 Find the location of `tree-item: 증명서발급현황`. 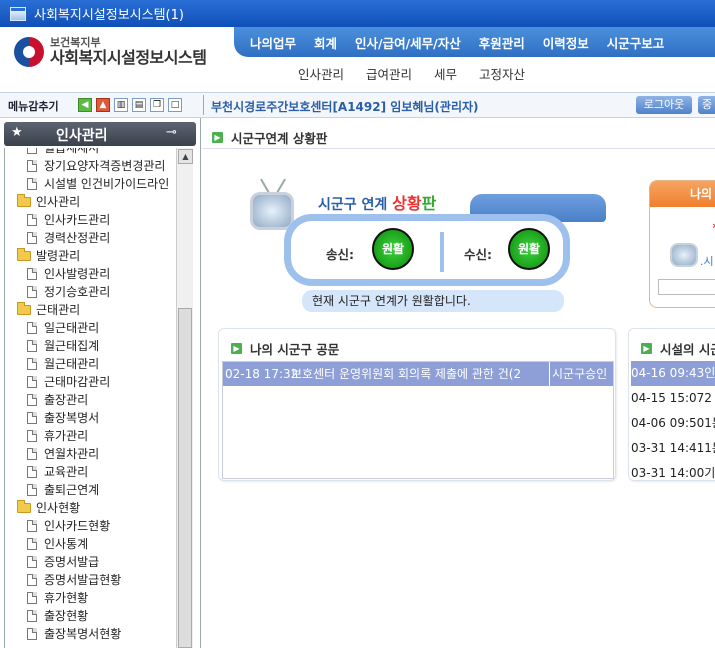

tree-item: 증명서발급현황 is located at coordinates (90, 580).